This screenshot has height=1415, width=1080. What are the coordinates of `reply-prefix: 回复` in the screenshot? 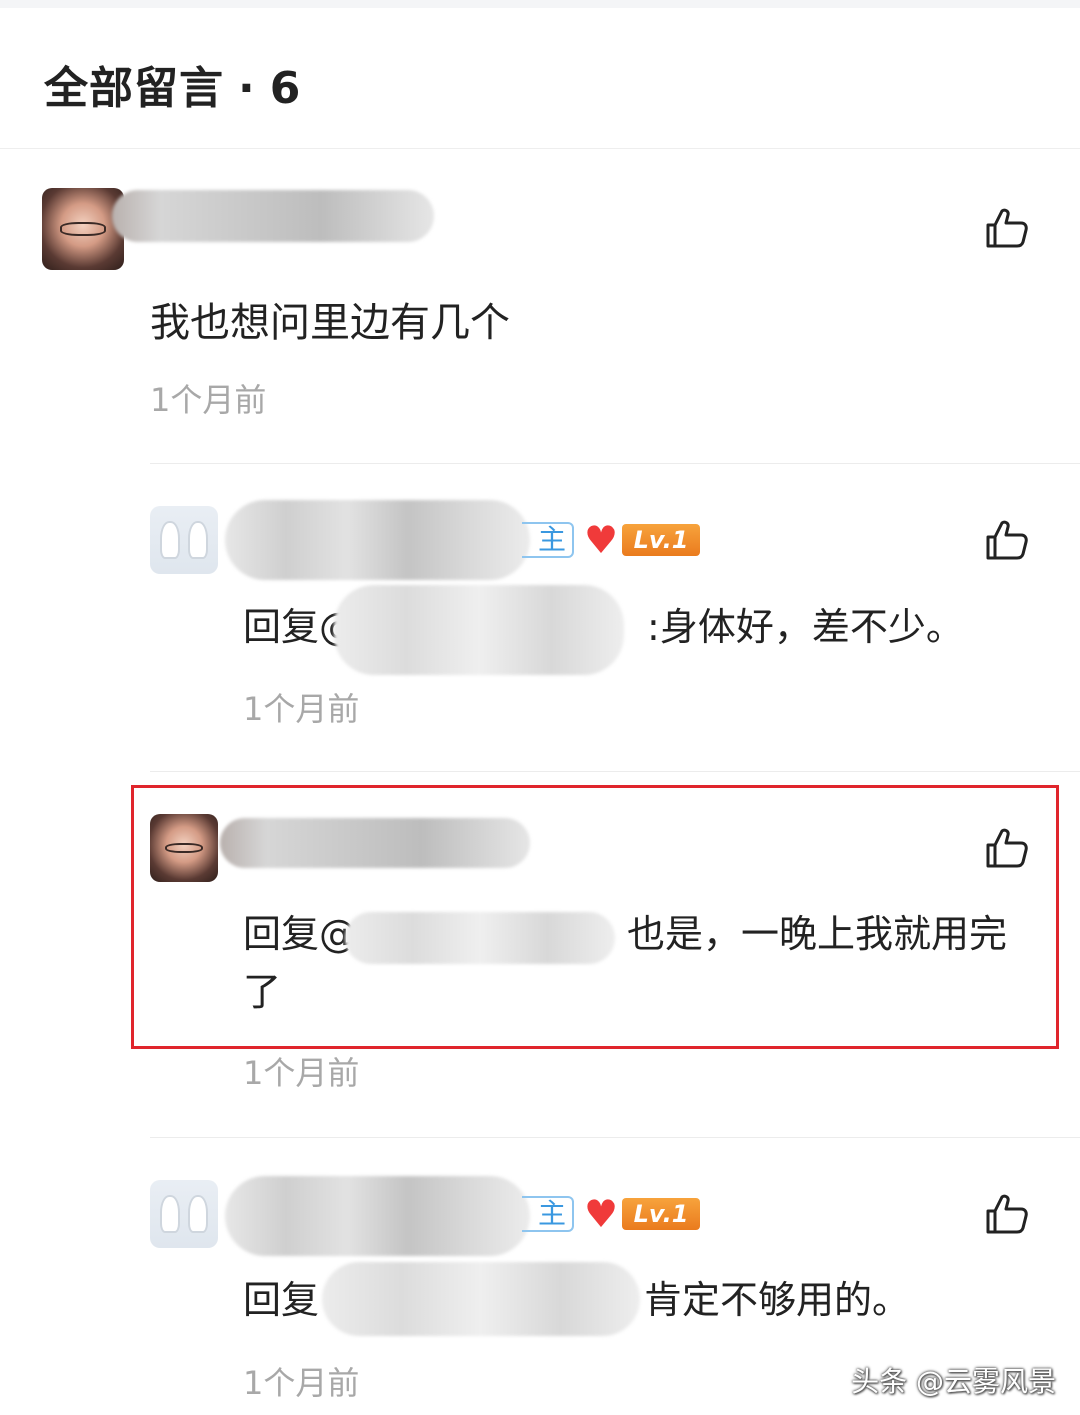 It's located at (281, 1300).